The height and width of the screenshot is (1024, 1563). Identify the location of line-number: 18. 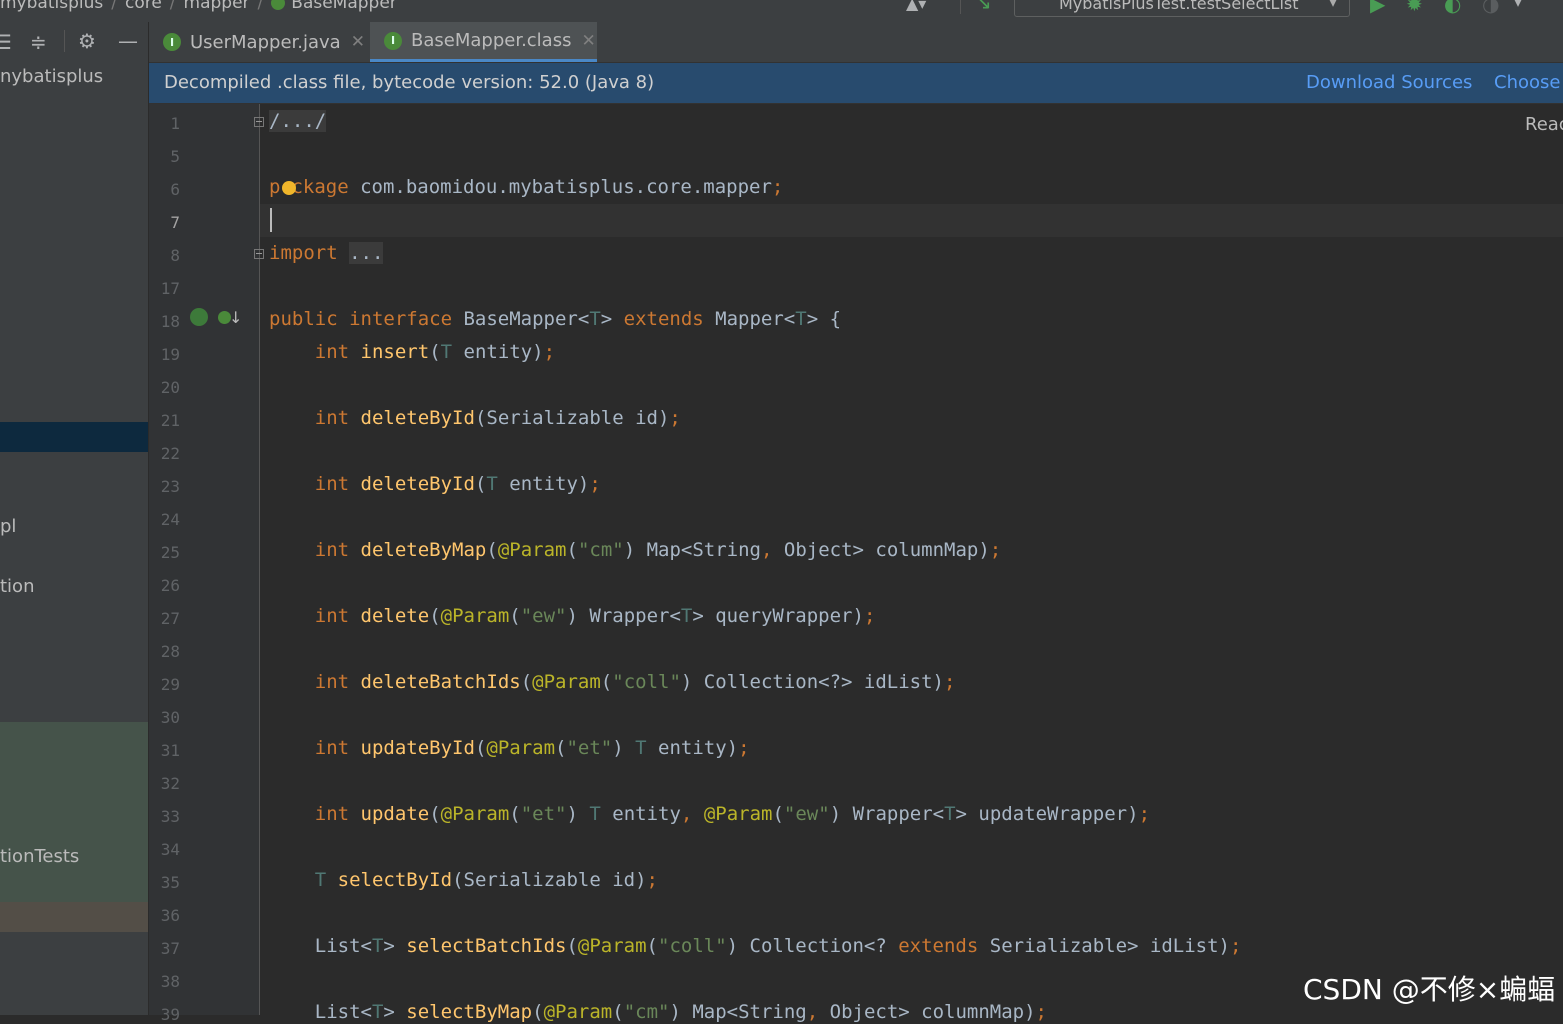
(164, 321).